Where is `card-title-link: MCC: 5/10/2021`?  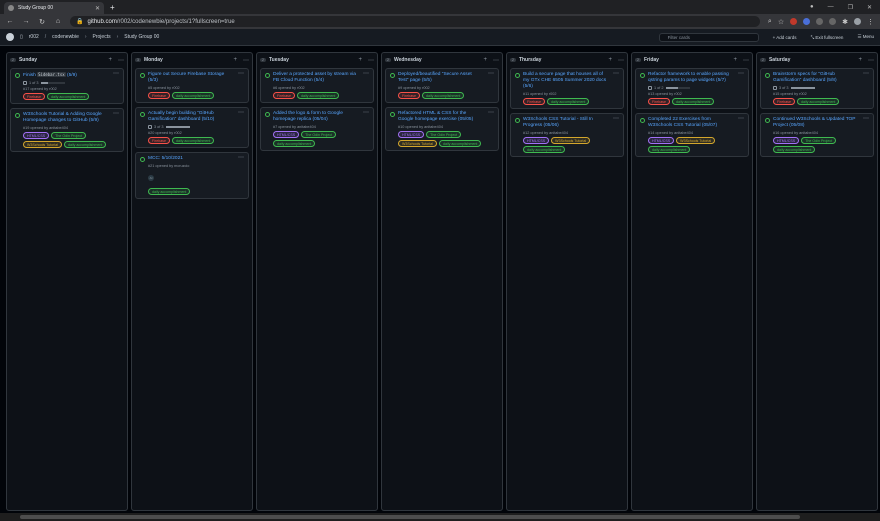
card-title-link: MCC: 5/10/2021 is located at coordinates (165, 159).